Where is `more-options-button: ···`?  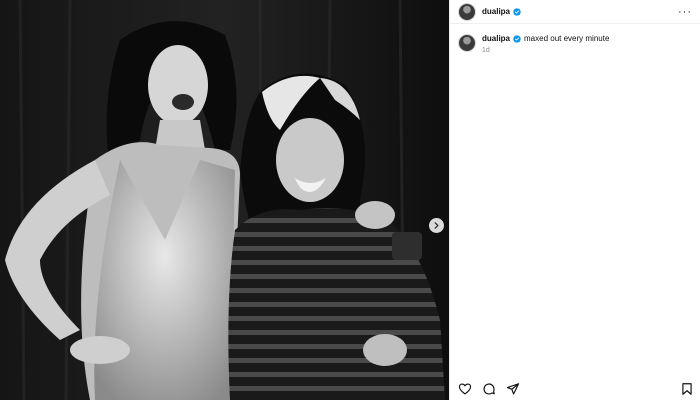 more-options-button: ··· is located at coordinates (685, 12).